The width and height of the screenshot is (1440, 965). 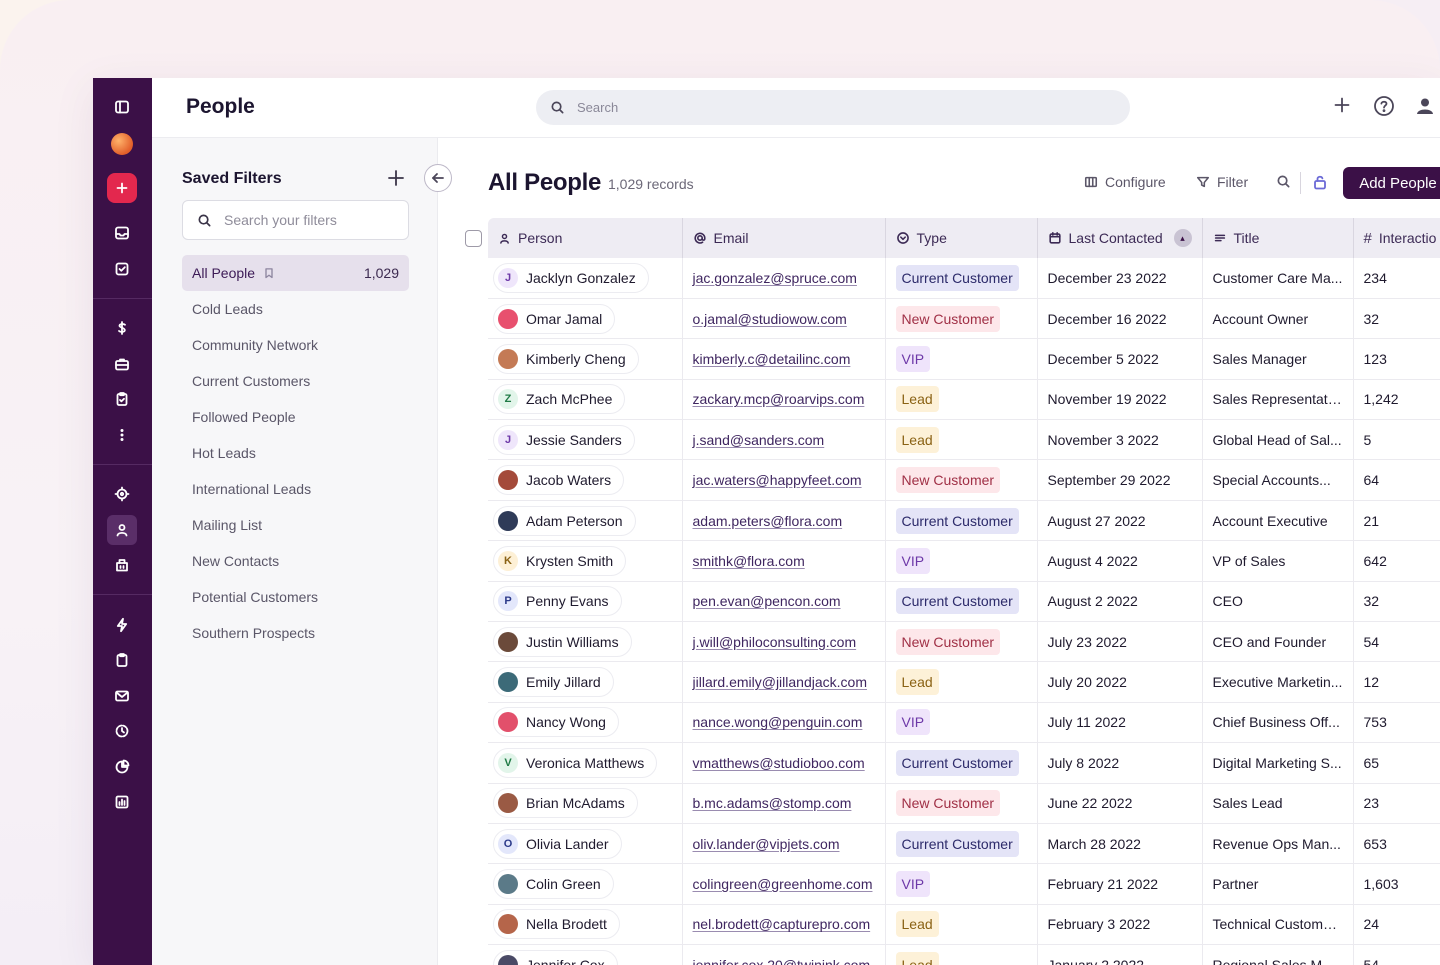 What do you see at coordinates (827, 107) in the screenshot?
I see `search-input` at bounding box center [827, 107].